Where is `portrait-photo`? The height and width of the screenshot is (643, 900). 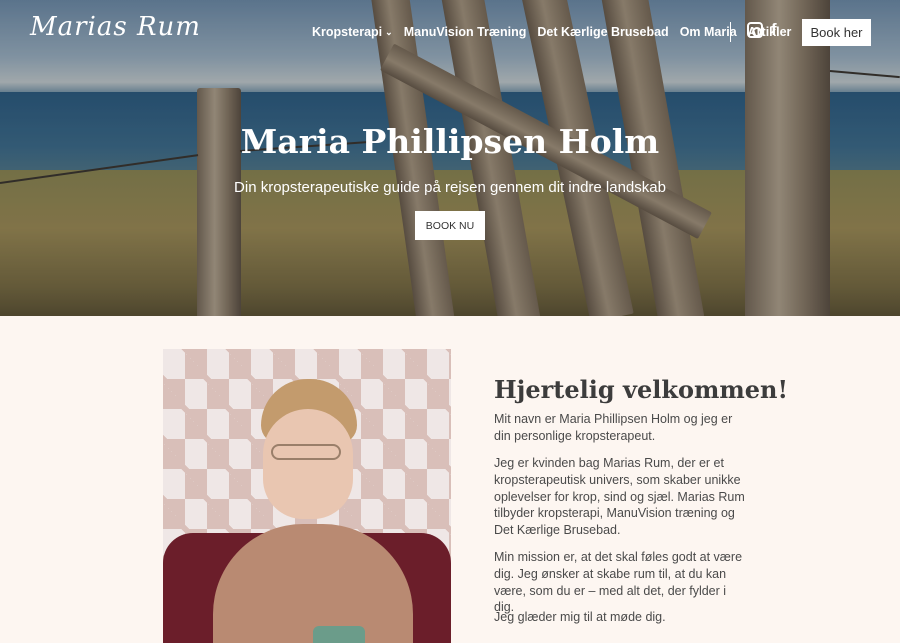
portrait-photo is located at coordinates (307, 496).